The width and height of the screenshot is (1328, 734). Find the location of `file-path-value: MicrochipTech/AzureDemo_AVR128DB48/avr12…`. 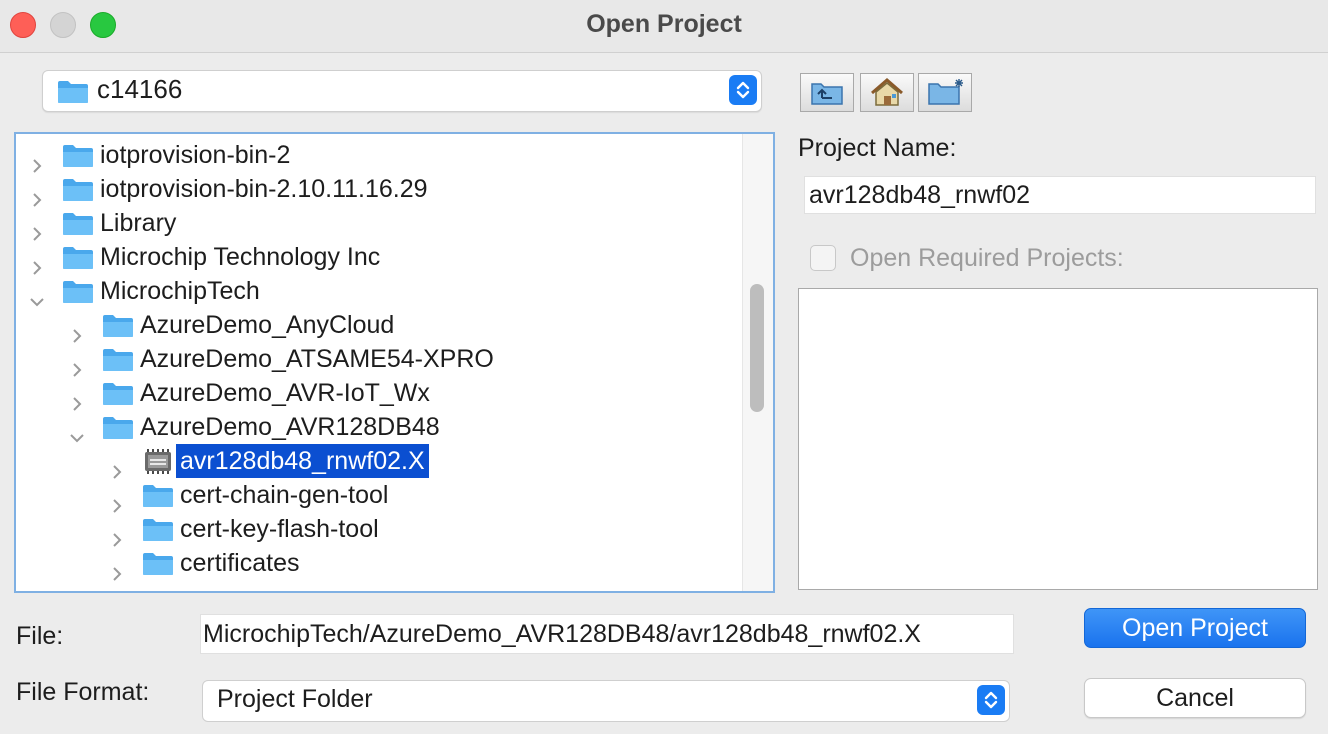

file-path-value: MicrochipTech/AzureDemo_AVR128DB48/avr12… is located at coordinates (562, 634).